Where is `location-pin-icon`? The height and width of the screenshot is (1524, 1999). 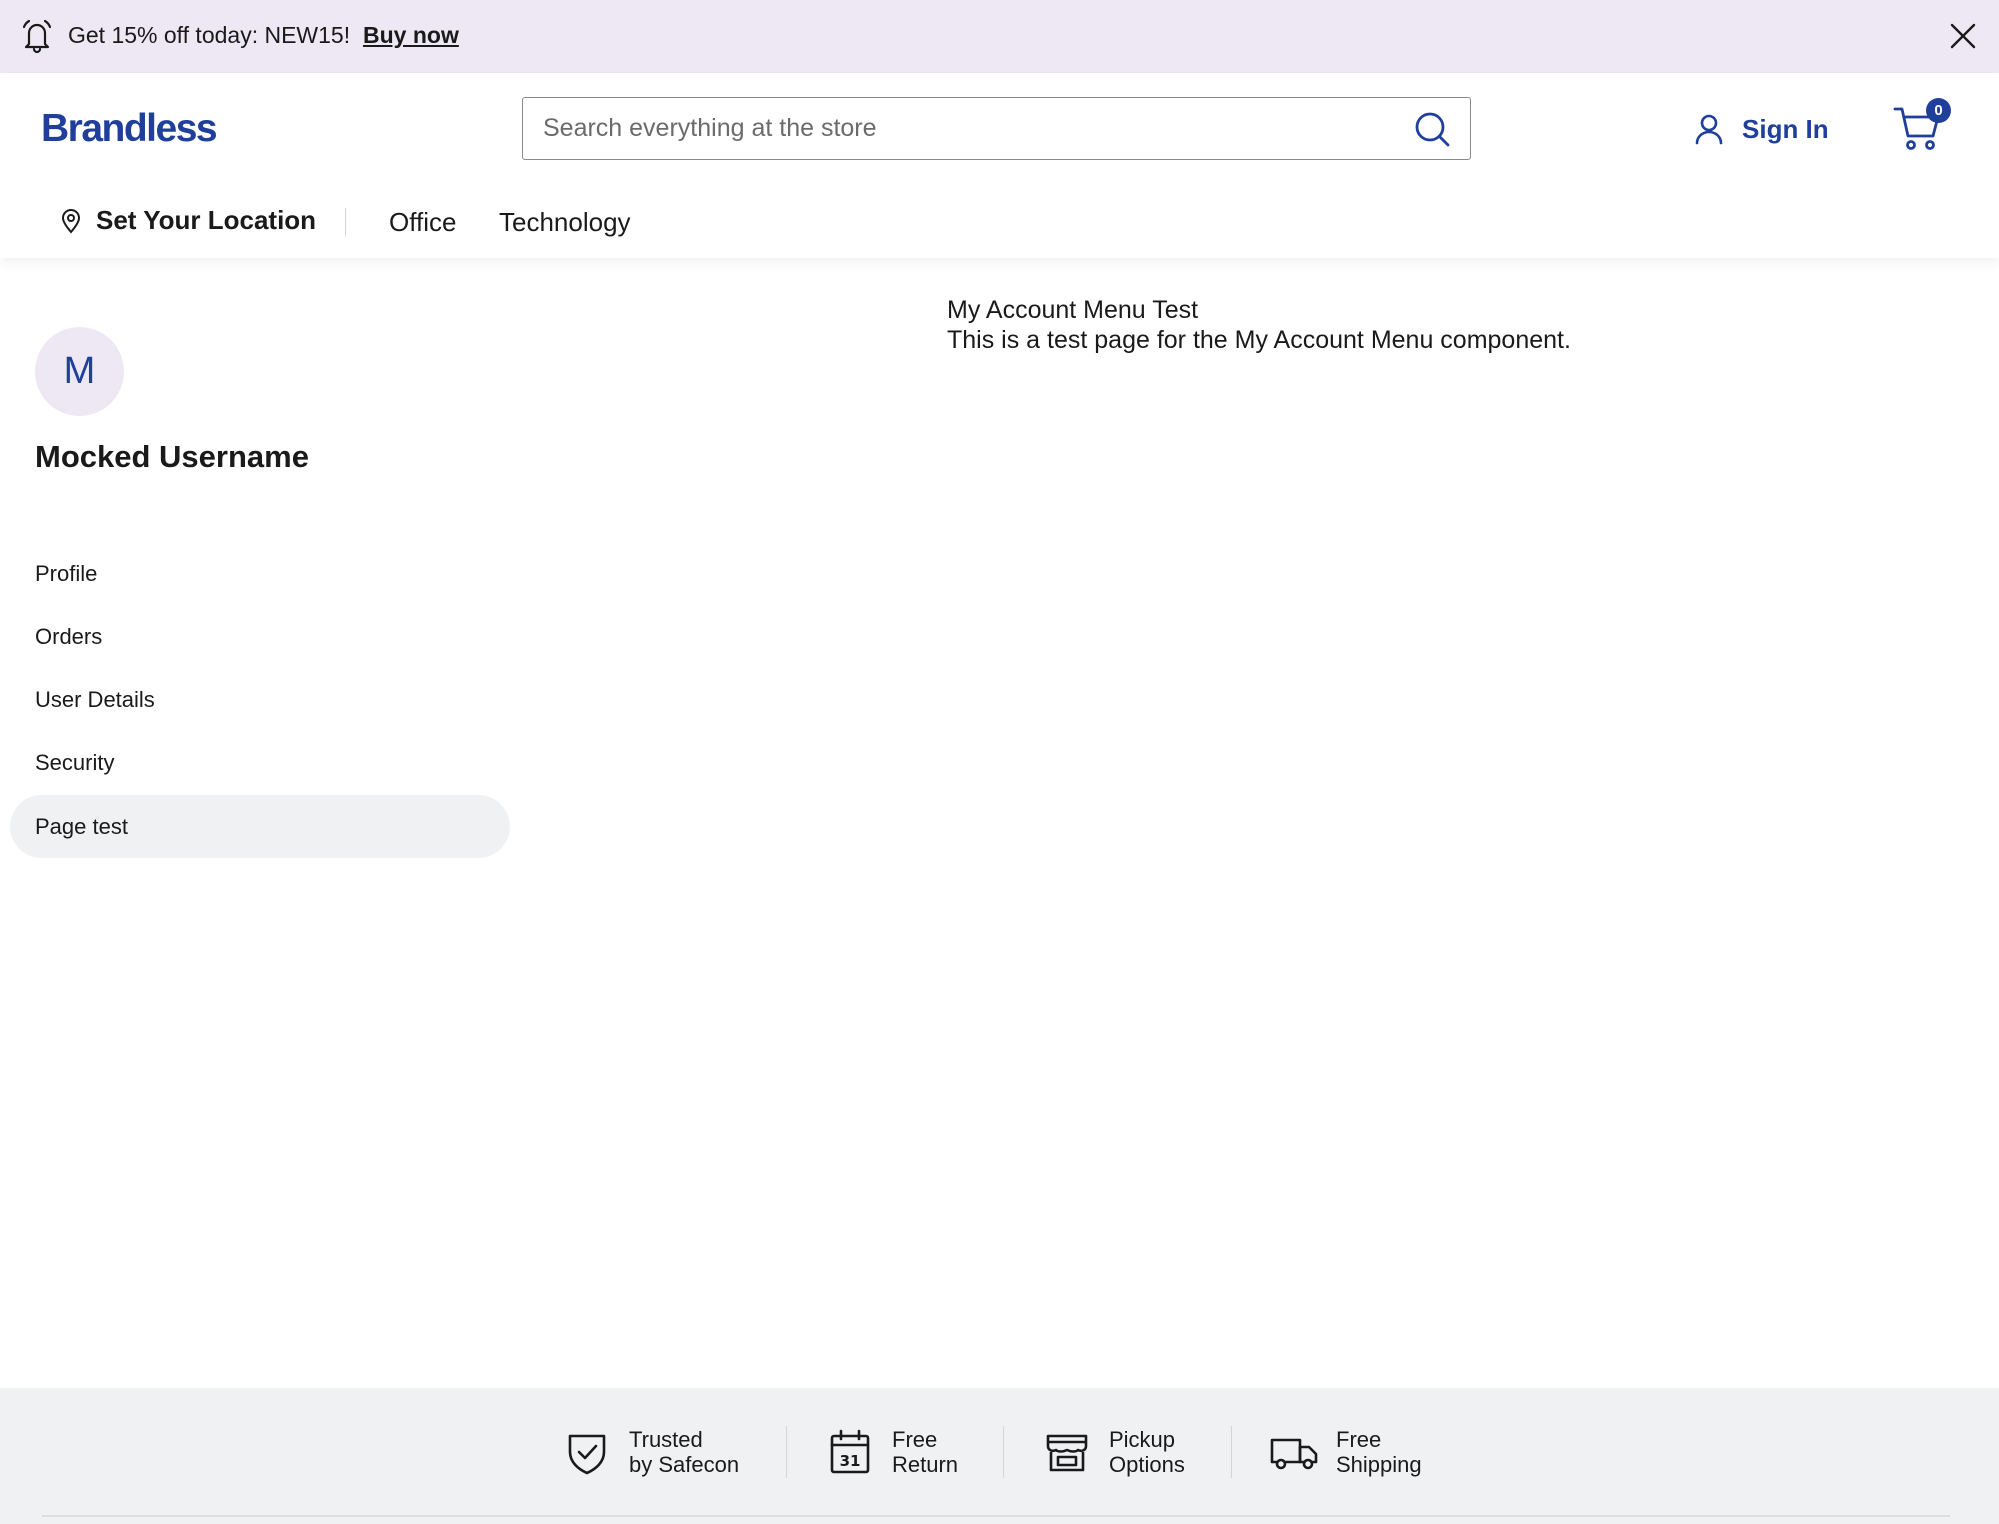
location-pin-icon is located at coordinates (71, 221).